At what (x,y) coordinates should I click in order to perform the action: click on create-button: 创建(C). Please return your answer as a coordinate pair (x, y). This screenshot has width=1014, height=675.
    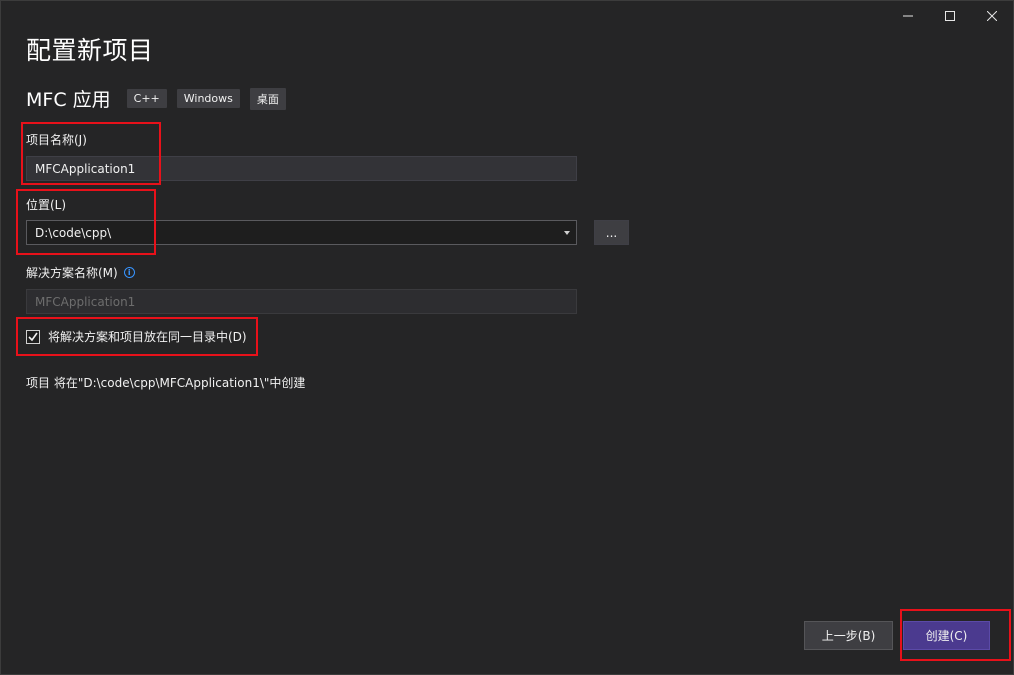
    Looking at the image, I should click on (946, 635).